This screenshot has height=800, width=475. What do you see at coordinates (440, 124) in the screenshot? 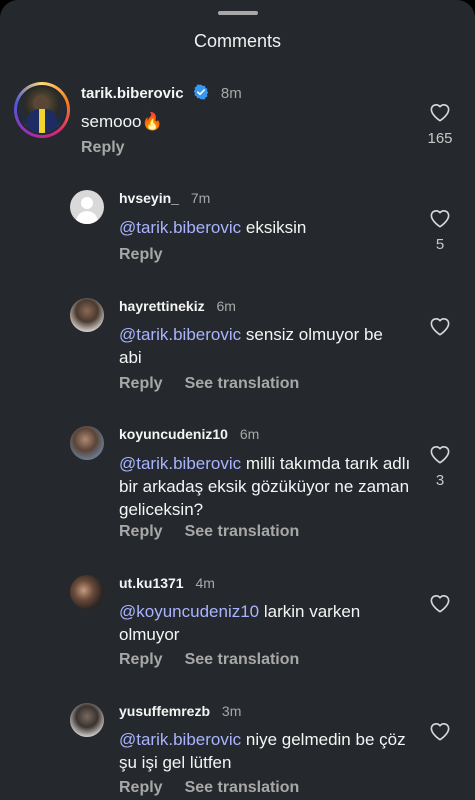
I see `like-button: 165` at bounding box center [440, 124].